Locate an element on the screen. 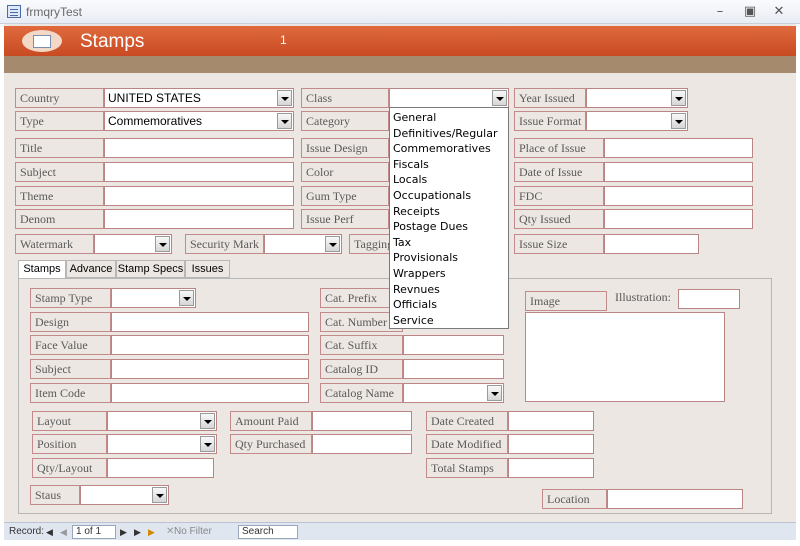 Image resolution: width=800 pixels, height=546 pixels. position-label: Position is located at coordinates (69, 444).